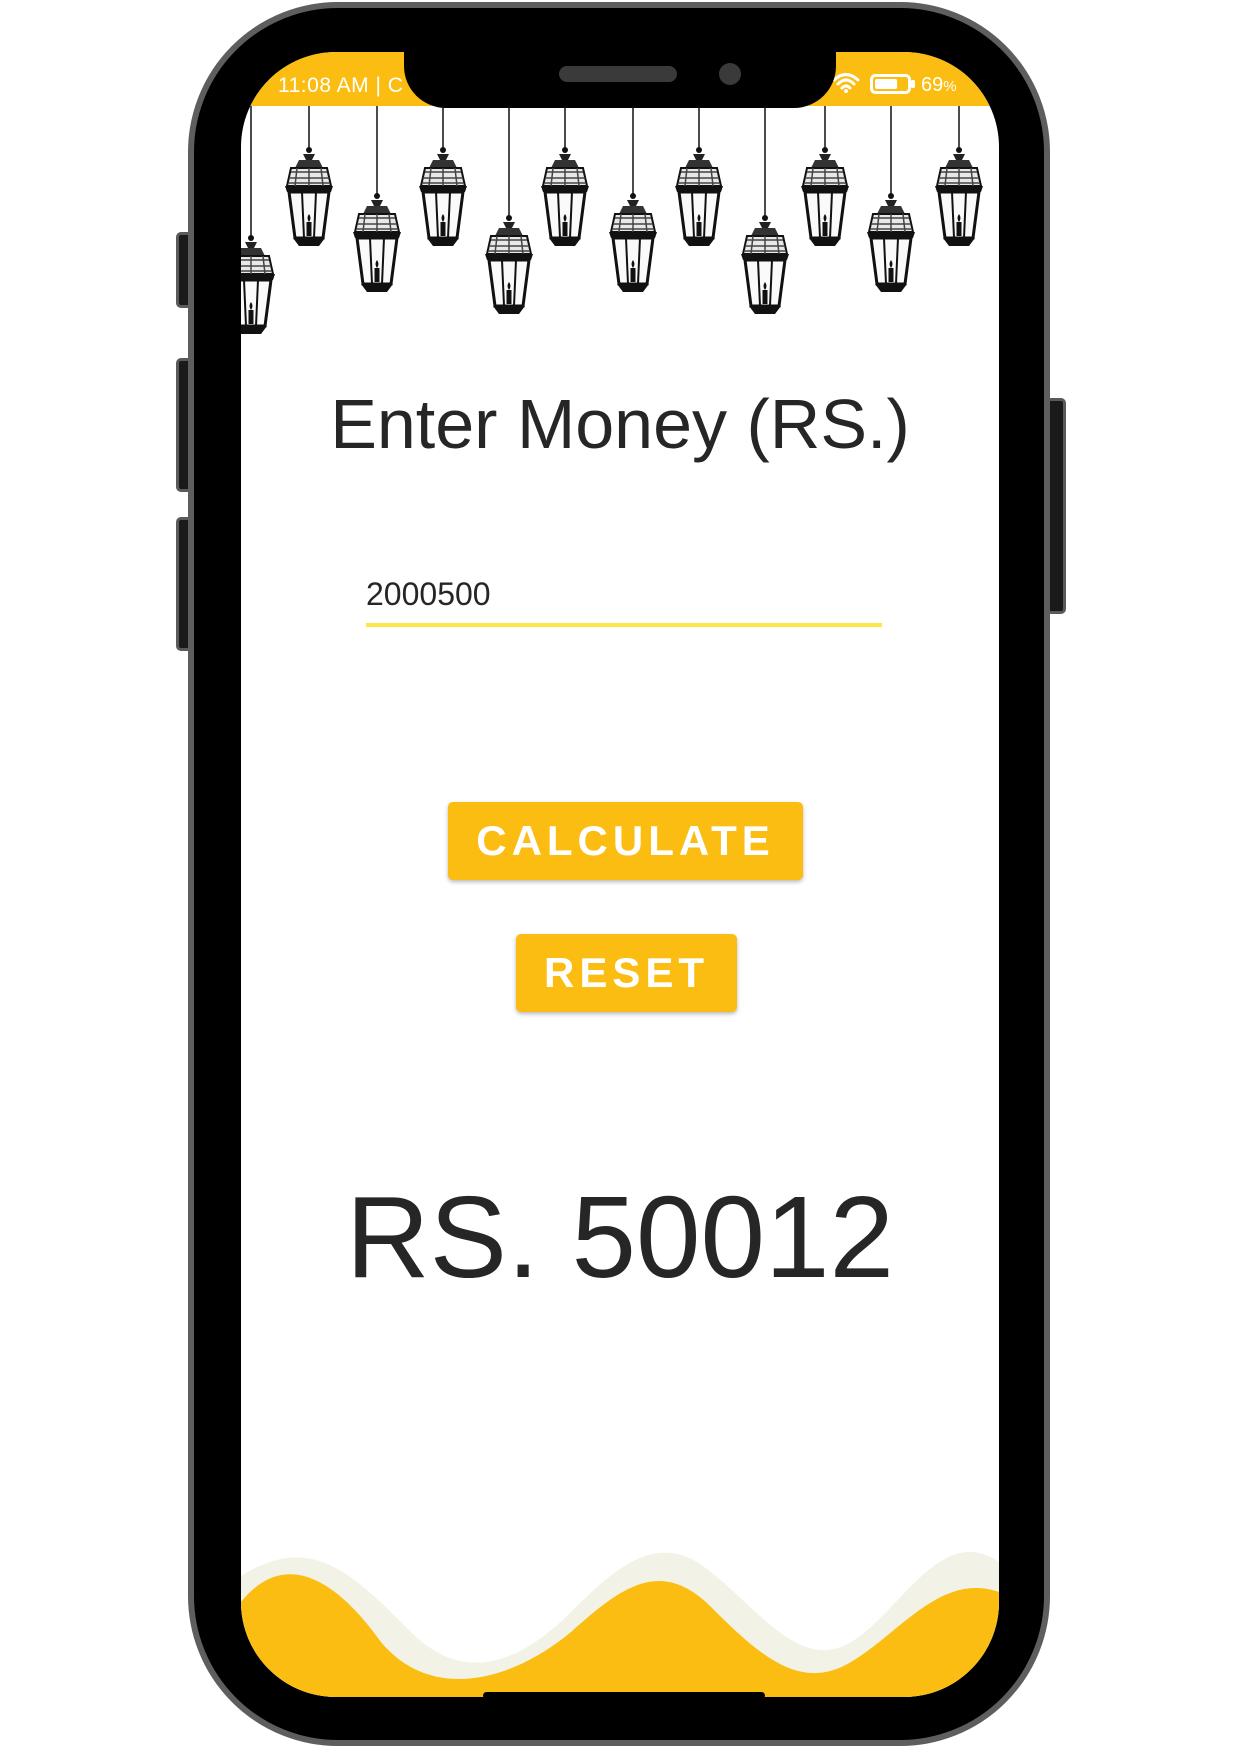 This screenshot has width=1240, height=1748. I want to click on earpiece-speaker, so click(618, 74).